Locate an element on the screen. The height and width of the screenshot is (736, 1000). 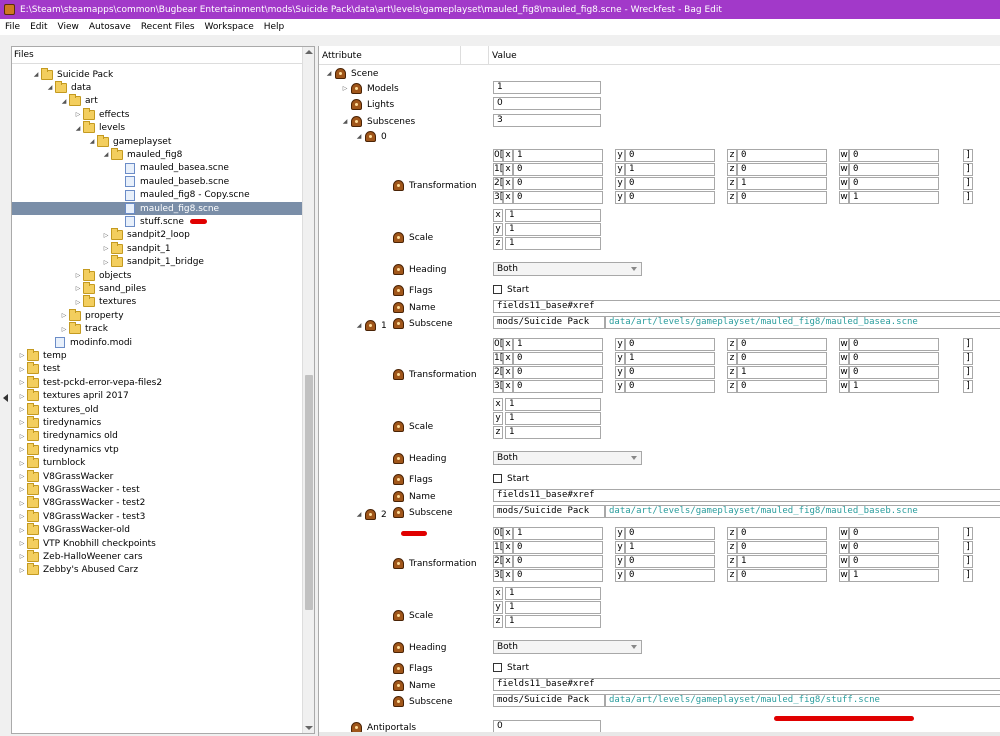
matrix-value-2-2: 1 is located at coordinates (782, 183).